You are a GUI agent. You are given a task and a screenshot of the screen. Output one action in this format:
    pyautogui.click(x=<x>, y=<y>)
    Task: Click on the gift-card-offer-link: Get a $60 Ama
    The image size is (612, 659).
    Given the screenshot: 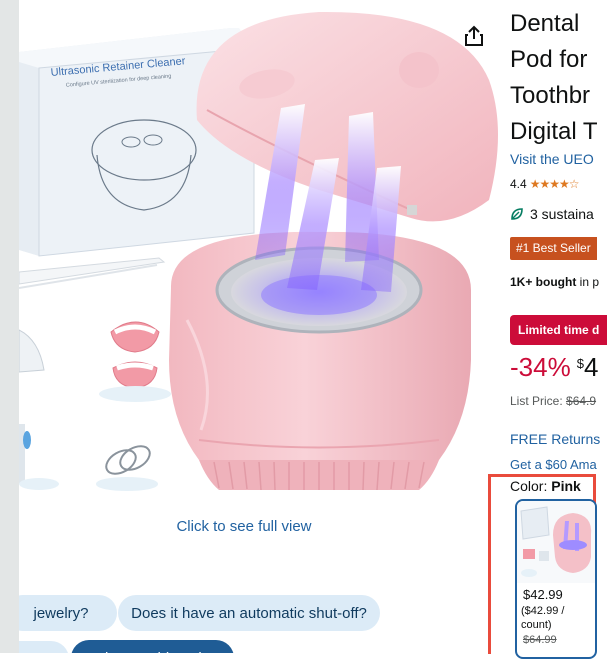 What is the action you would take?
    pyautogui.click(x=553, y=464)
    